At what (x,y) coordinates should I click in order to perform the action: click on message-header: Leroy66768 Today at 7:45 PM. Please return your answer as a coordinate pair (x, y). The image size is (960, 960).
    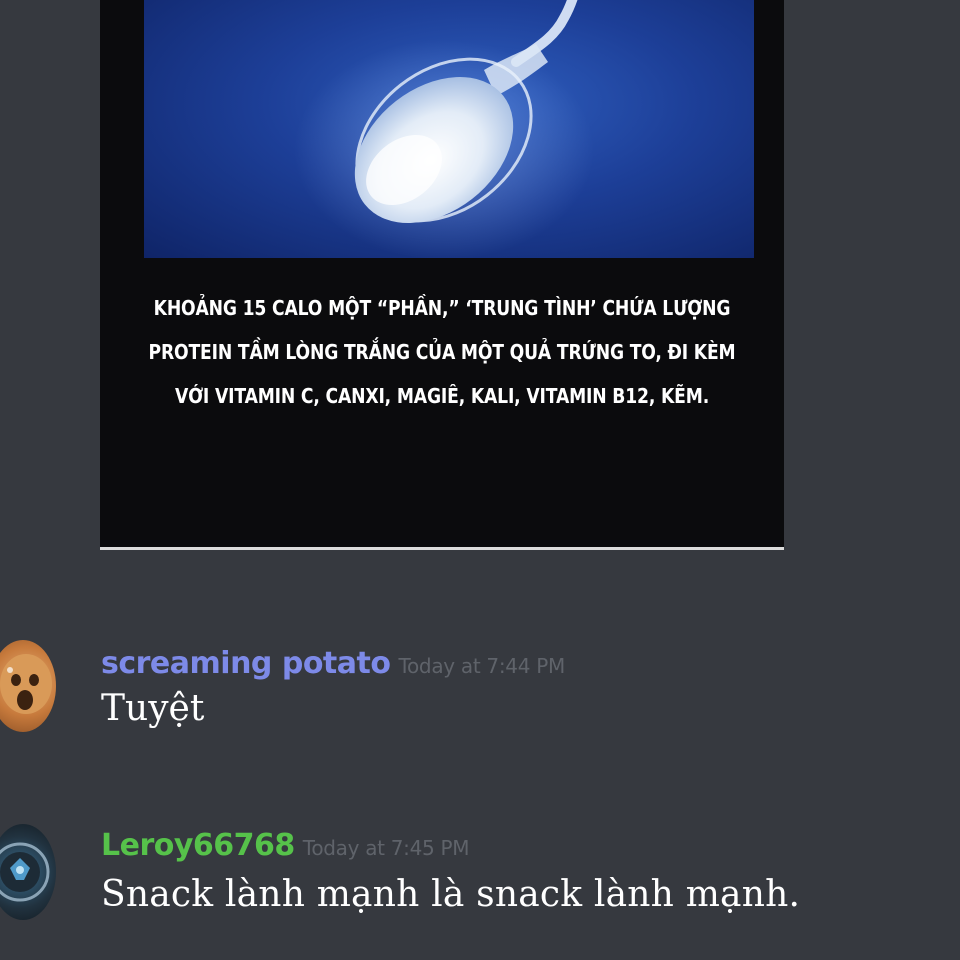
    Looking at the image, I should click on (285, 845).